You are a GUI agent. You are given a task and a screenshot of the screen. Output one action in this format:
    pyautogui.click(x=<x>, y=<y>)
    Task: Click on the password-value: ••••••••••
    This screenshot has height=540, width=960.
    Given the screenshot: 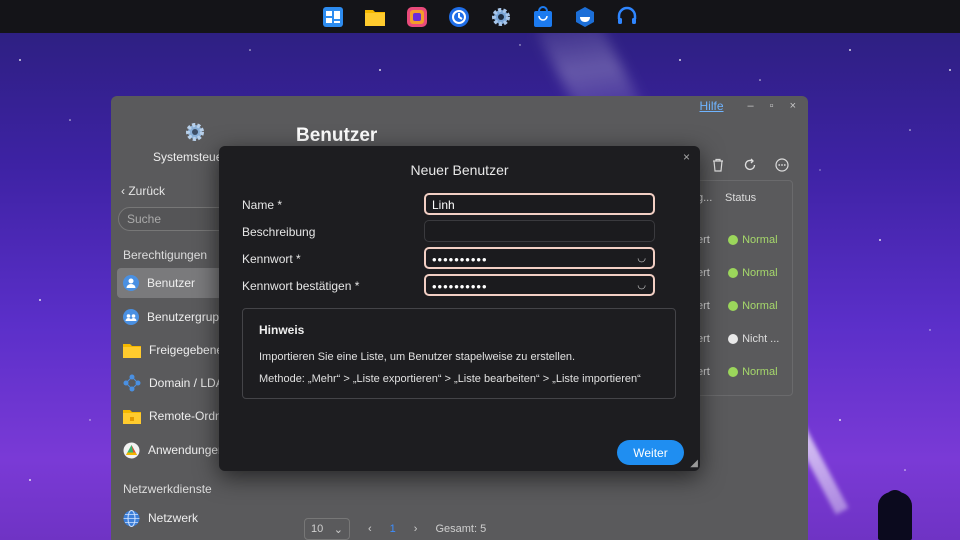 What is the action you would take?
    pyautogui.click(x=460, y=259)
    